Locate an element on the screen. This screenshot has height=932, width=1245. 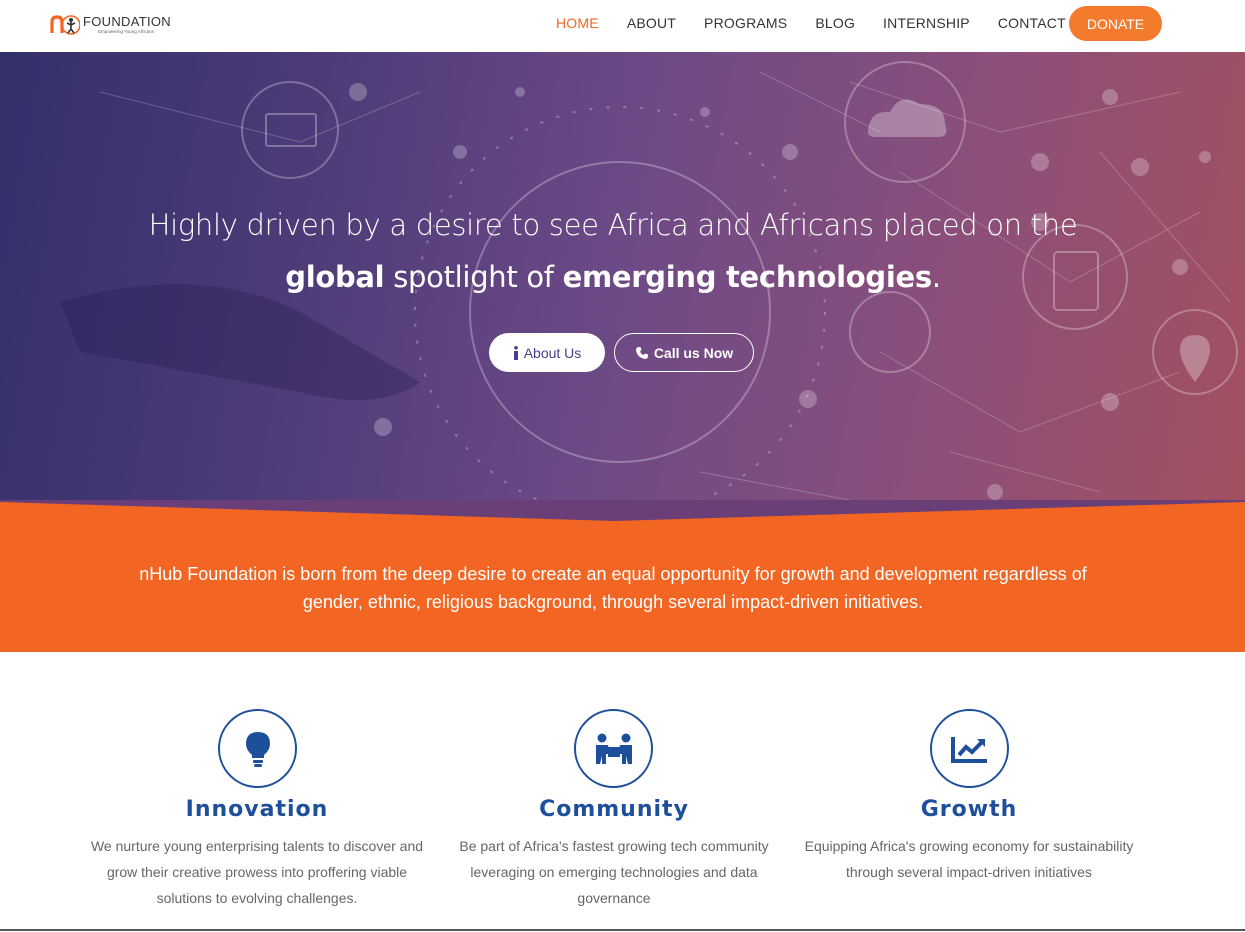
feature-title: Community is located at coordinates (614, 809).